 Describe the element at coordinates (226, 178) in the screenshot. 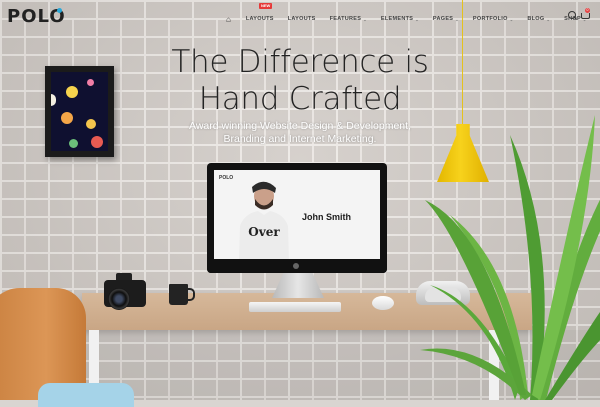

I see `screen-logo: POLO` at that location.